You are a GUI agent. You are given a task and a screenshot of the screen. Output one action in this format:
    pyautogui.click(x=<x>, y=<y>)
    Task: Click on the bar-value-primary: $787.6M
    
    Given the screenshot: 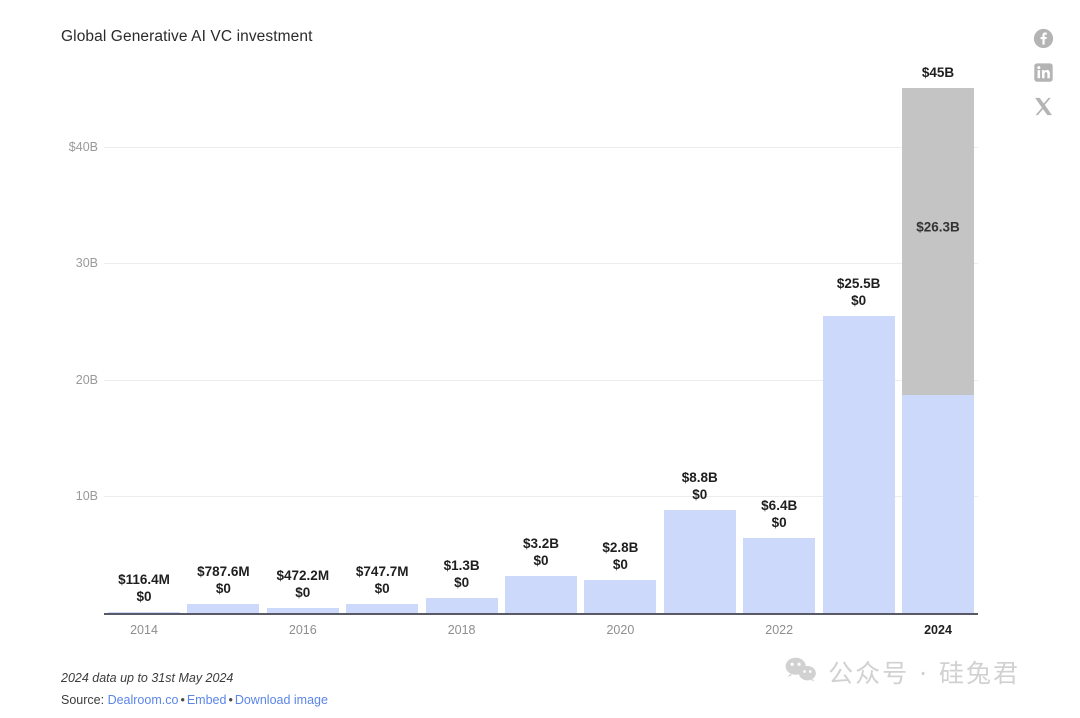 What is the action you would take?
    pyautogui.click(x=223, y=571)
    